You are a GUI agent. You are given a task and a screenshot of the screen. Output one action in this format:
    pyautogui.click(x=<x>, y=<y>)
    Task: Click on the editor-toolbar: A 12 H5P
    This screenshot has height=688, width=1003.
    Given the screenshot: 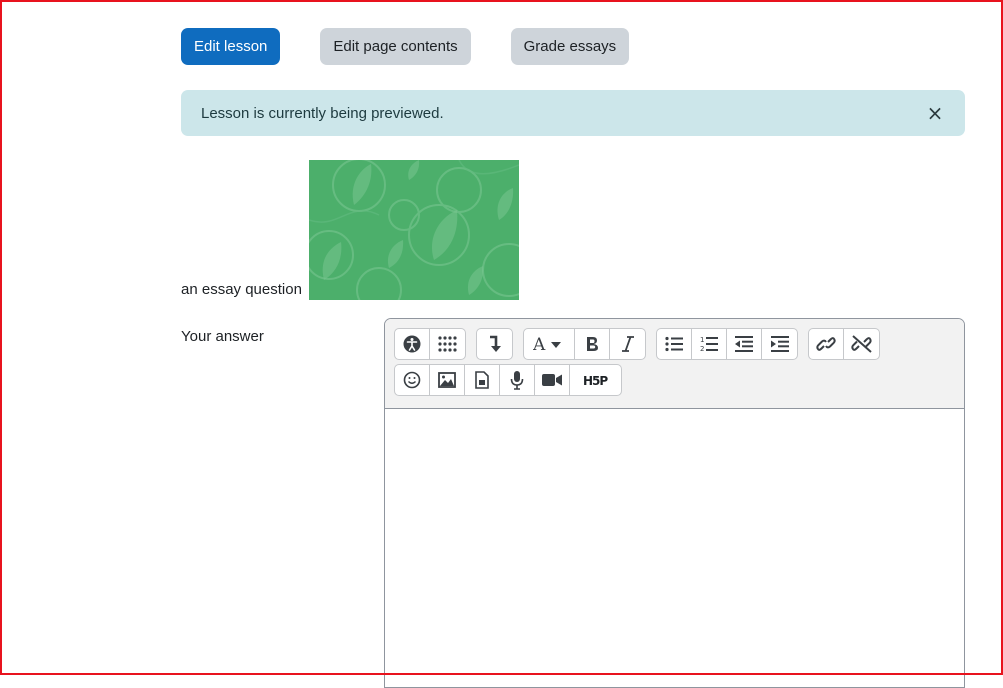 What is the action you would take?
    pyautogui.click(x=674, y=364)
    